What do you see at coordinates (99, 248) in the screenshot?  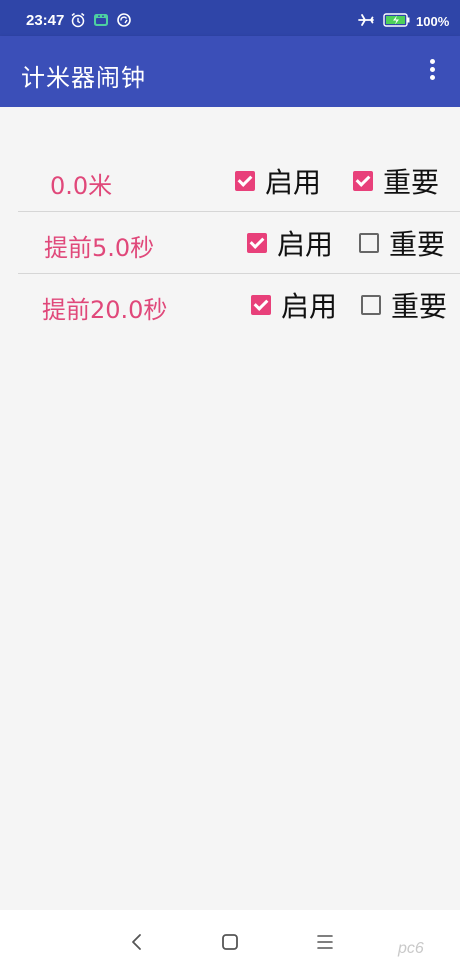 I see `alarm-label: 提前5.0秒` at bounding box center [99, 248].